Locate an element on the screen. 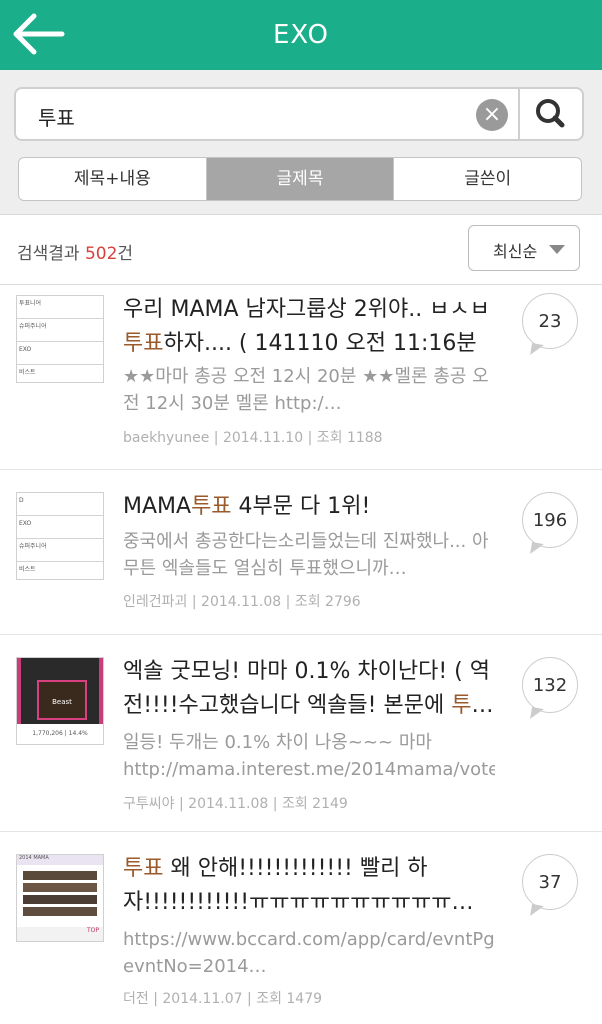 Image resolution: width=602 pixels, height=1024 pixels. comment-count-badge: 132 is located at coordinates (550, 685).